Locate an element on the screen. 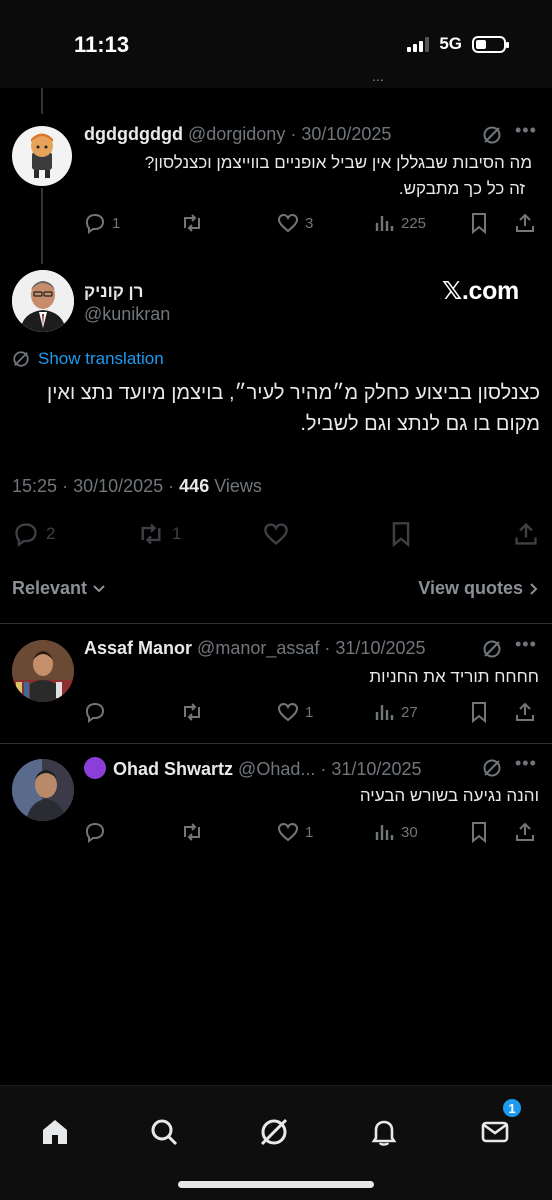  reply-header: Ohad Shwartz @Ohad... · 31/10/2025 is located at coordinates (252, 768).